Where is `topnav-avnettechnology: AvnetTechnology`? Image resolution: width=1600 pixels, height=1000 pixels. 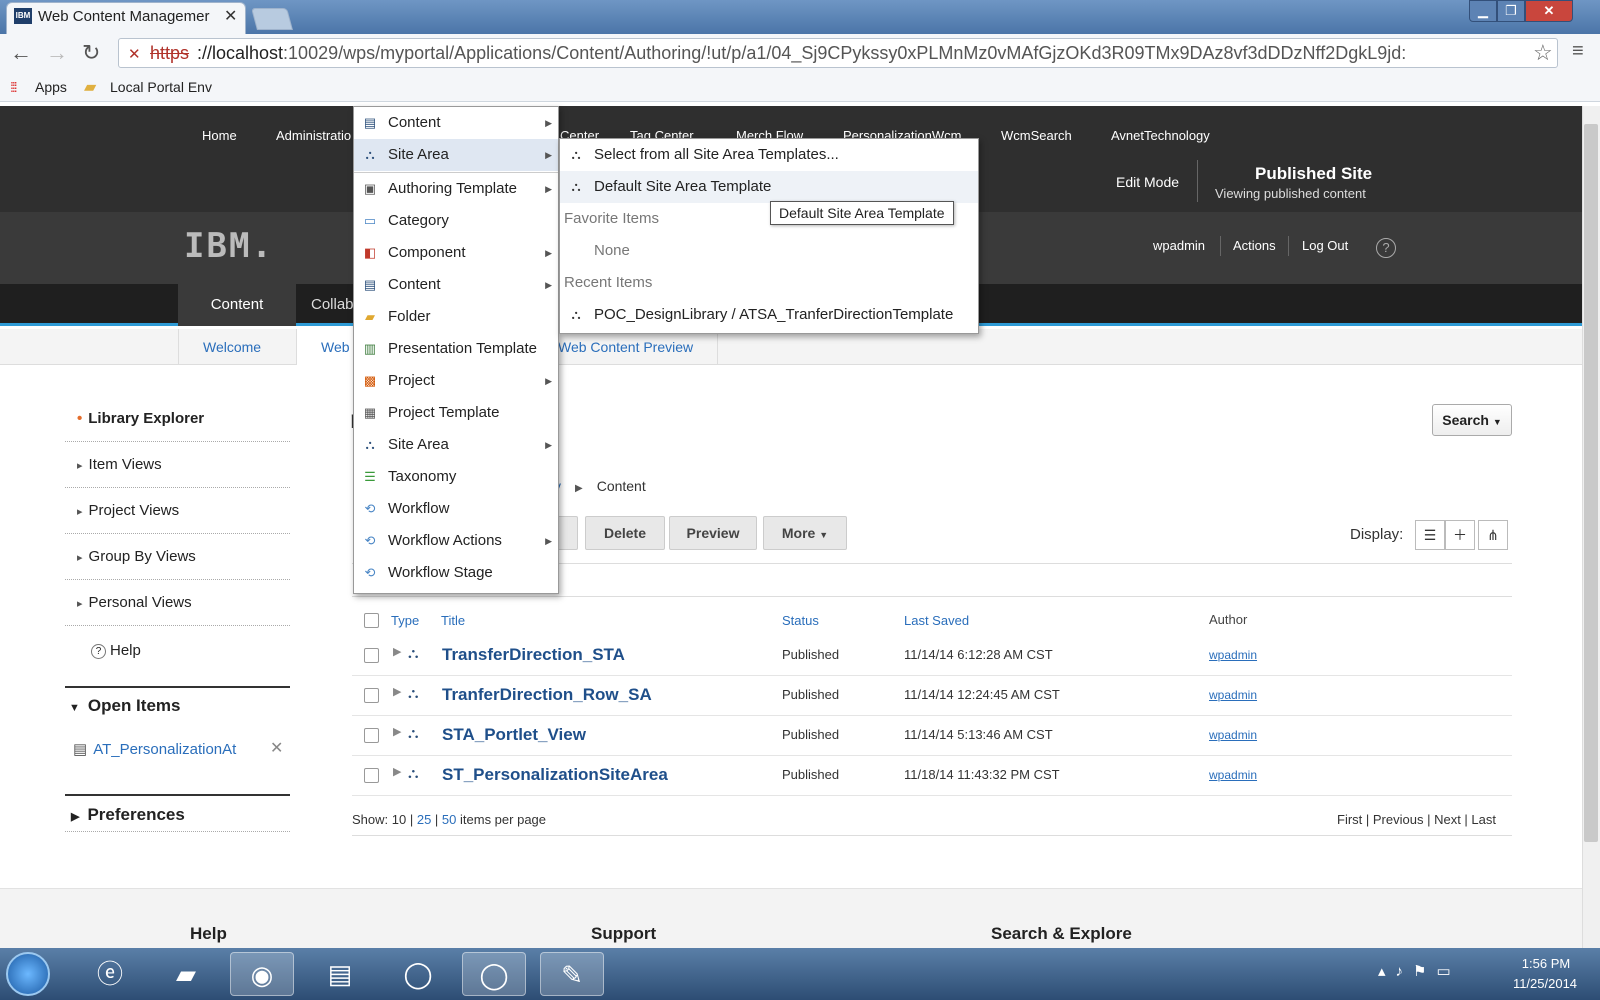
topnav-avnettechnology: AvnetTechnology is located at coordinates (1160, 135).